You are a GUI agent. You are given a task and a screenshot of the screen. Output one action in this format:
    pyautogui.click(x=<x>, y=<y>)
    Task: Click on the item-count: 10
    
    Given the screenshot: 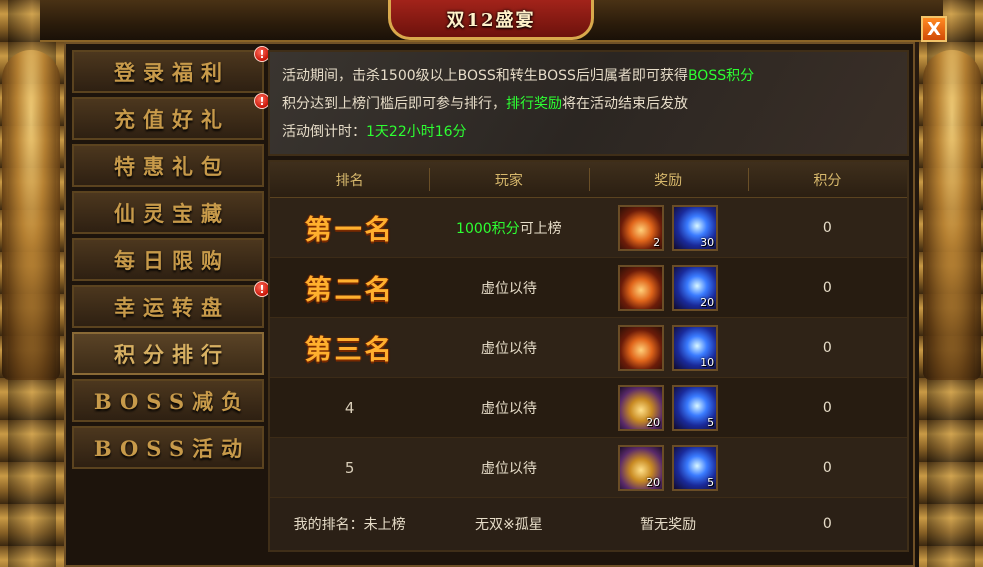 What is the action you would take?
    pyautogui.click(x=707, y=362)
    